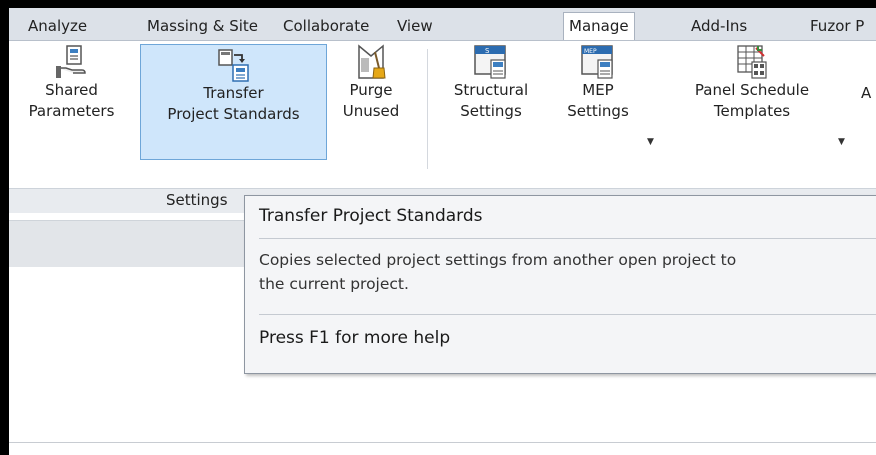 The width and height of the screenshot is (876, 455). Describe the element at coordinates (71, 100) in the screenshot. I see `shared-parameters-button: Shared Parameters` at that location.